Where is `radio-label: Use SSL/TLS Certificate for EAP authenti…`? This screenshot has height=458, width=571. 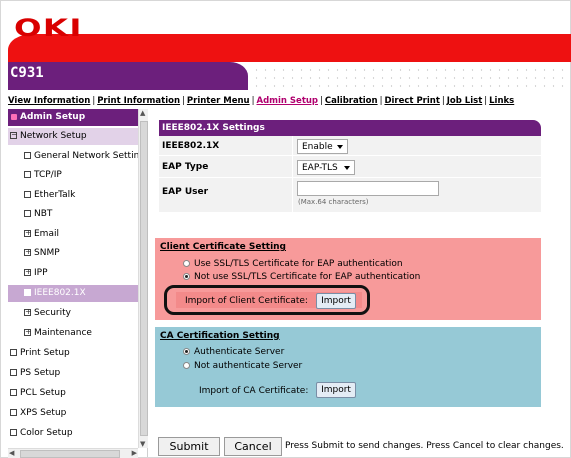
radio-label: Use SSL/TLS Certificate for EAP authenti… is located at coordinates (298, 264).